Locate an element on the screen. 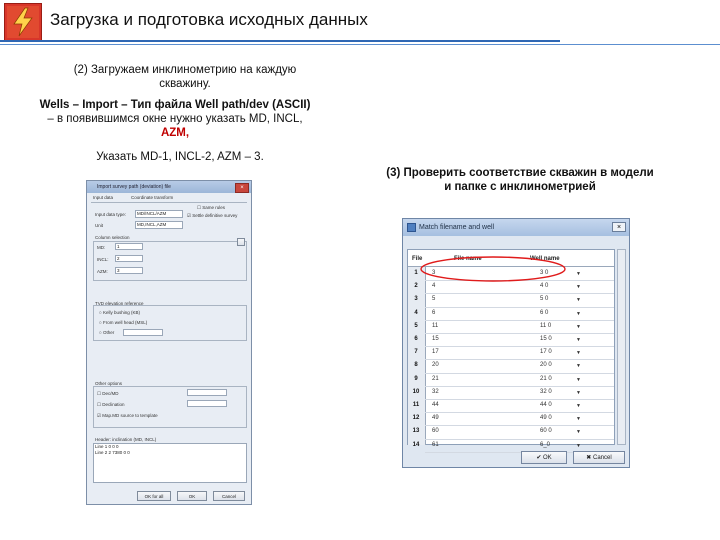  header-rule is located at coordinates (280, 41).